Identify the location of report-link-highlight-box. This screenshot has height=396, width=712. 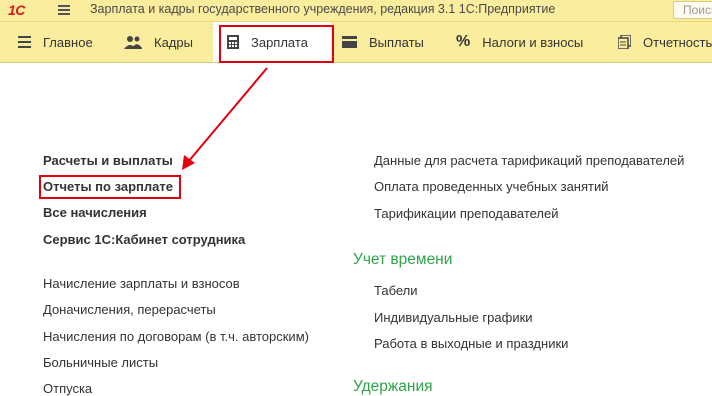
(110, 187).